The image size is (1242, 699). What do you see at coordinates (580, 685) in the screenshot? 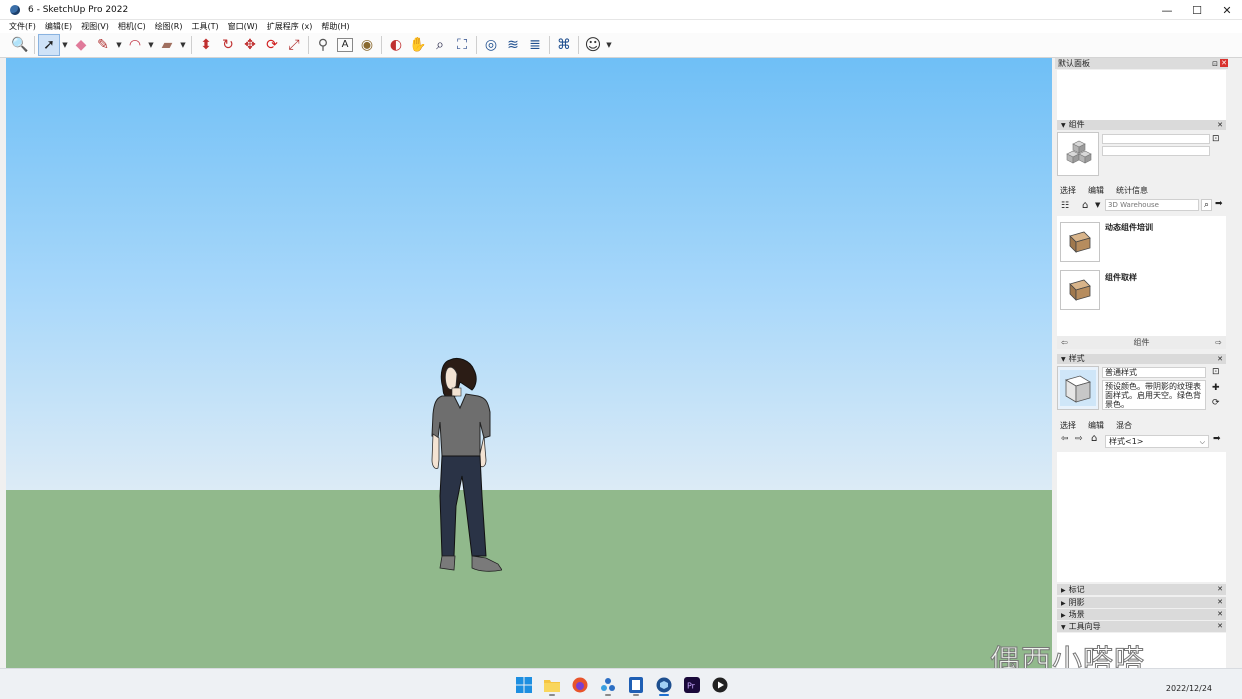
I see `firefox-icon` at bounding box center [580, 685].